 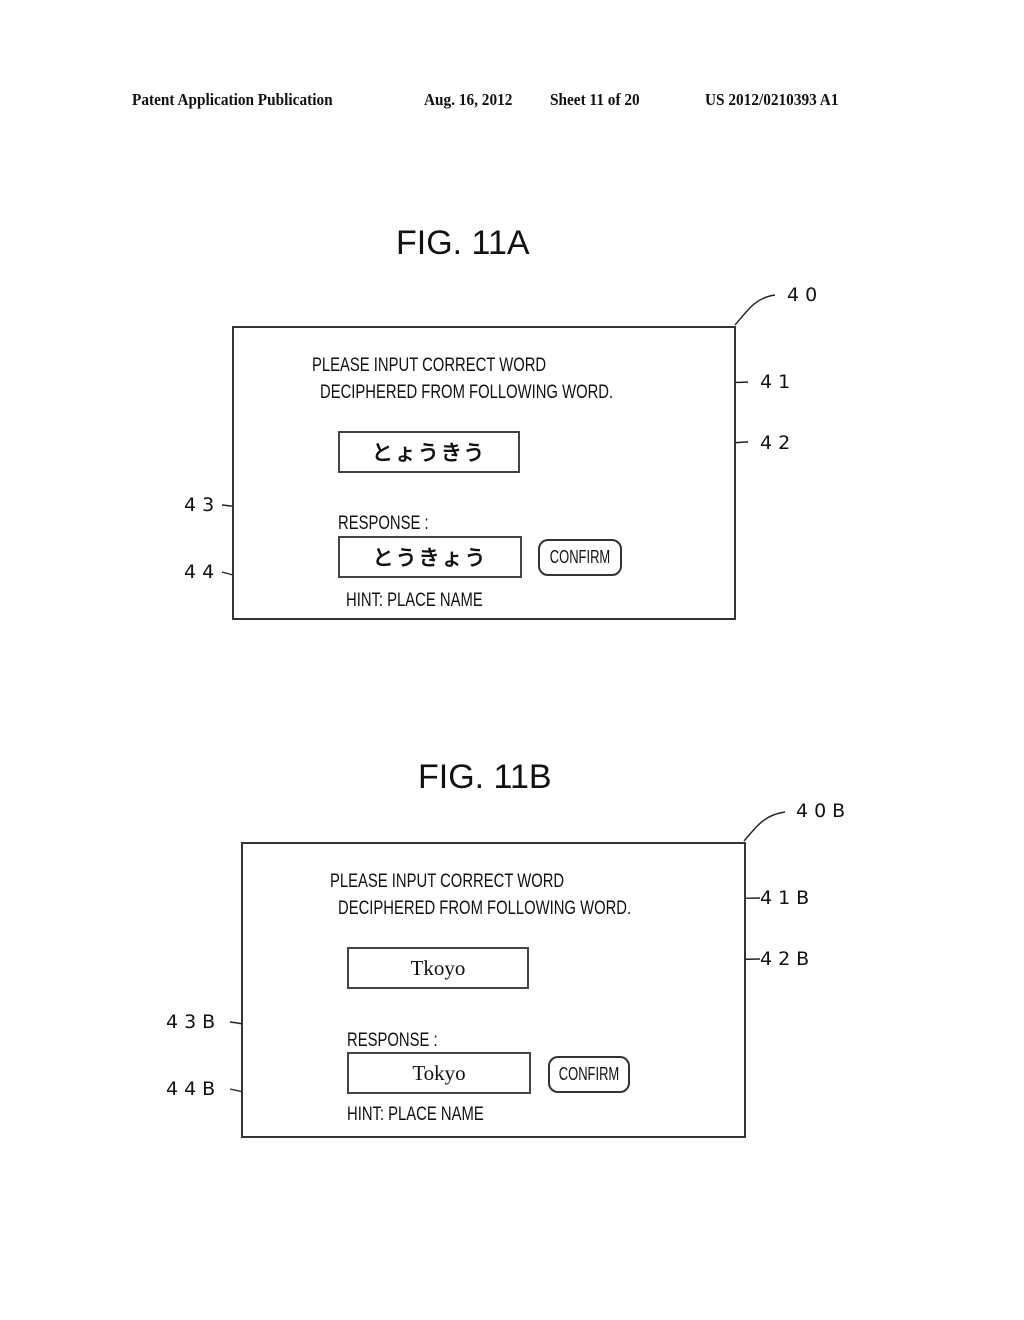 What do you see at coordinates (485, 777) in the screenshot?
I see `figure-title-11b: FIG. 11B` at bounding box center [485, 777].